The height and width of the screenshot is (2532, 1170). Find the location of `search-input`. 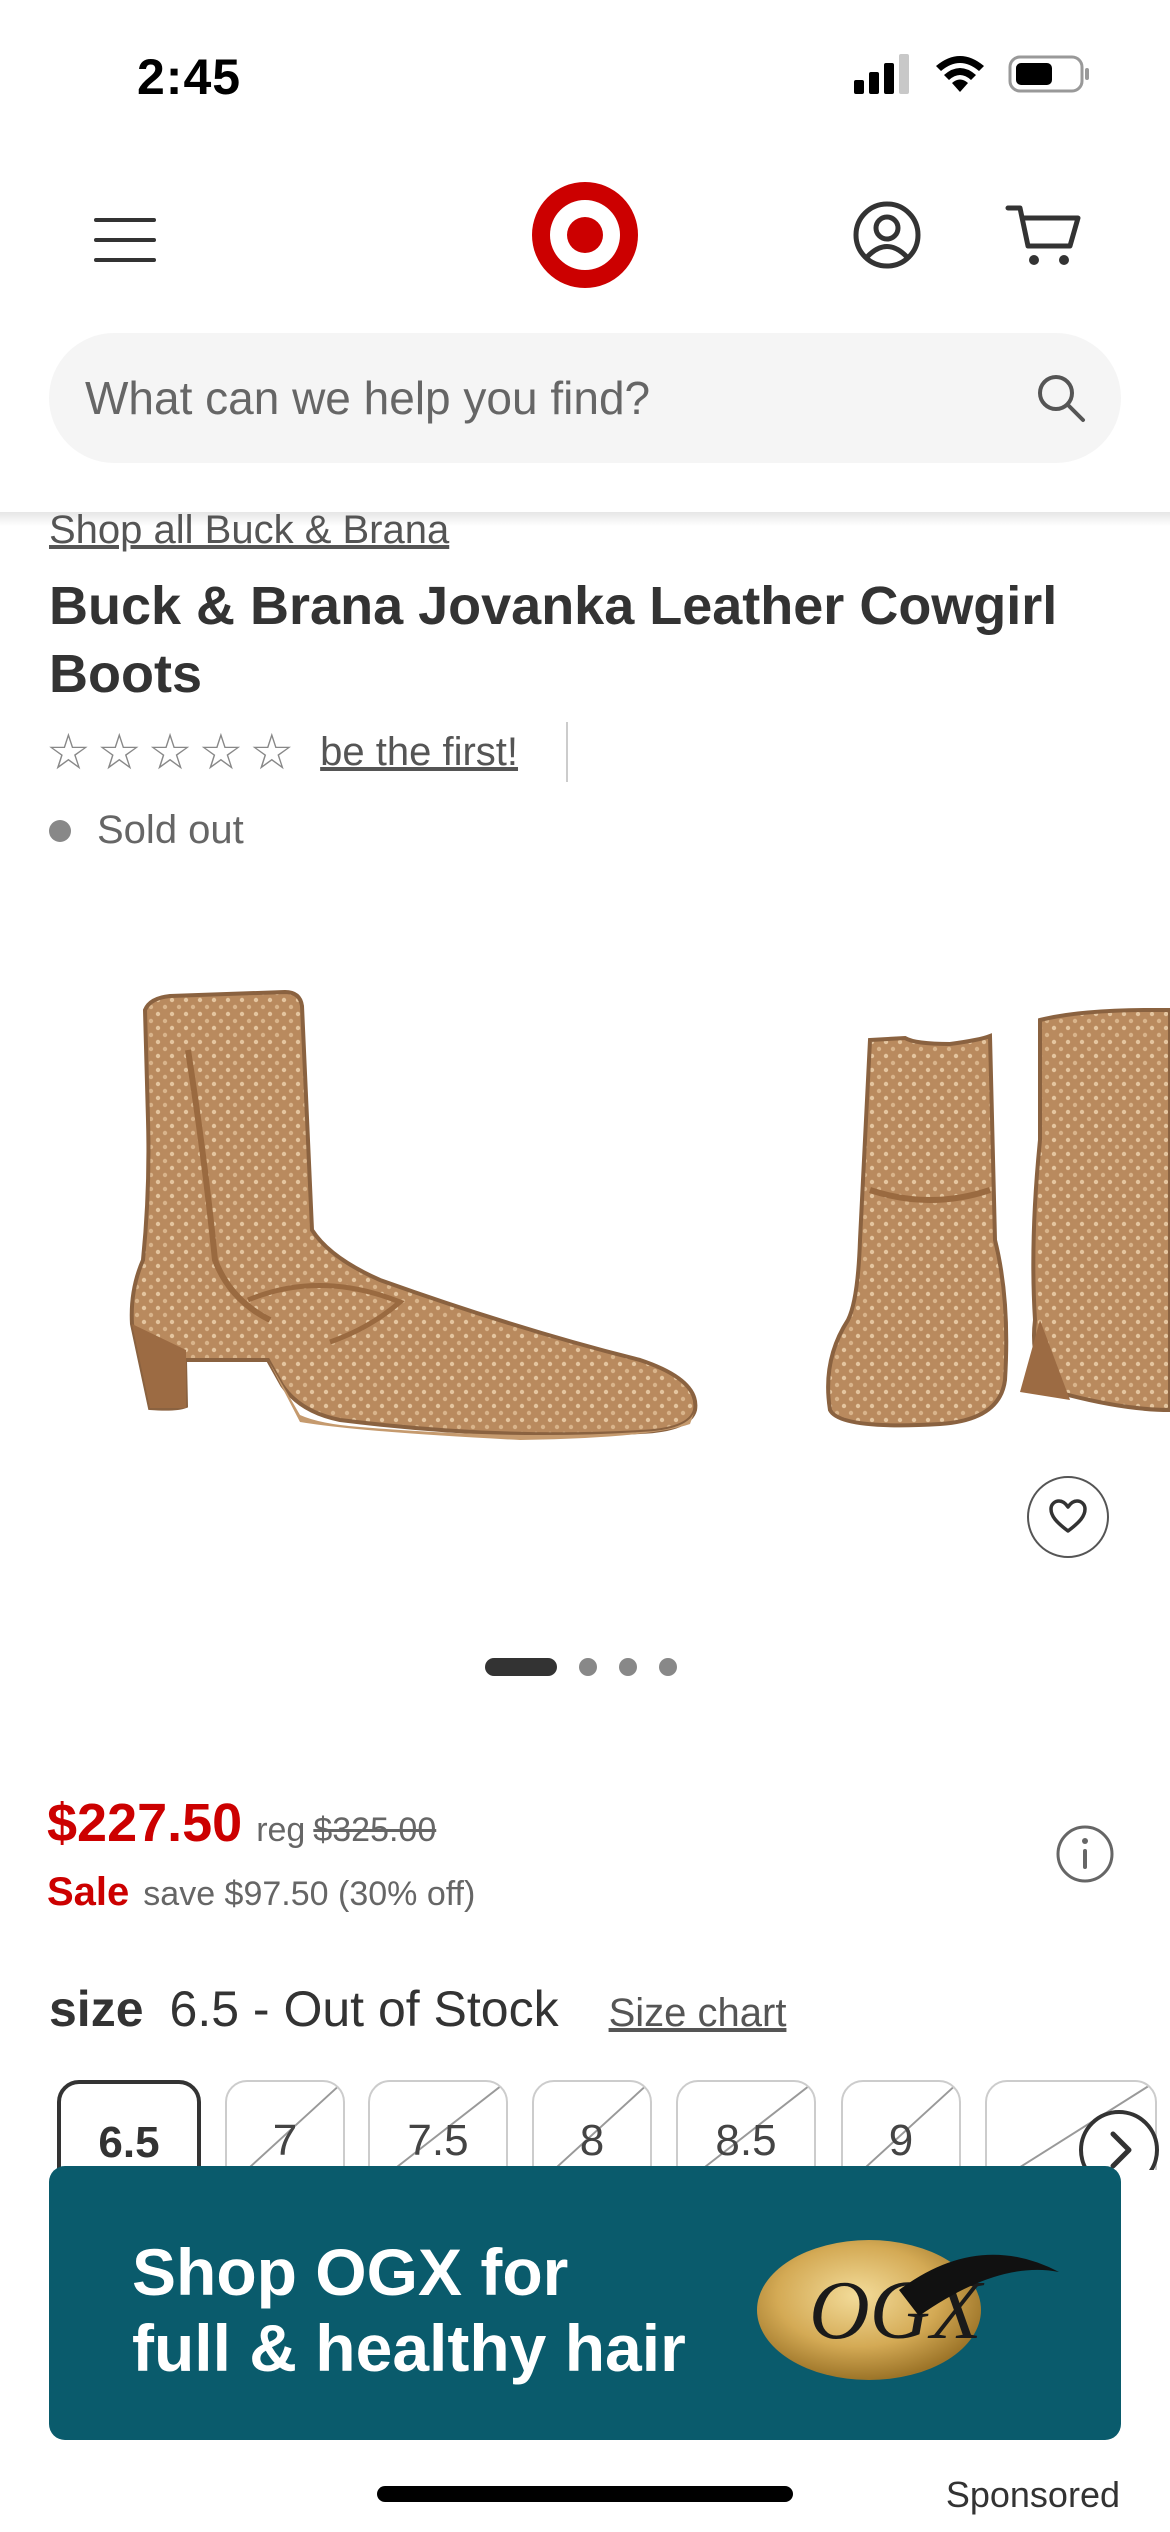

search-input is located at coordinates (555, 398).